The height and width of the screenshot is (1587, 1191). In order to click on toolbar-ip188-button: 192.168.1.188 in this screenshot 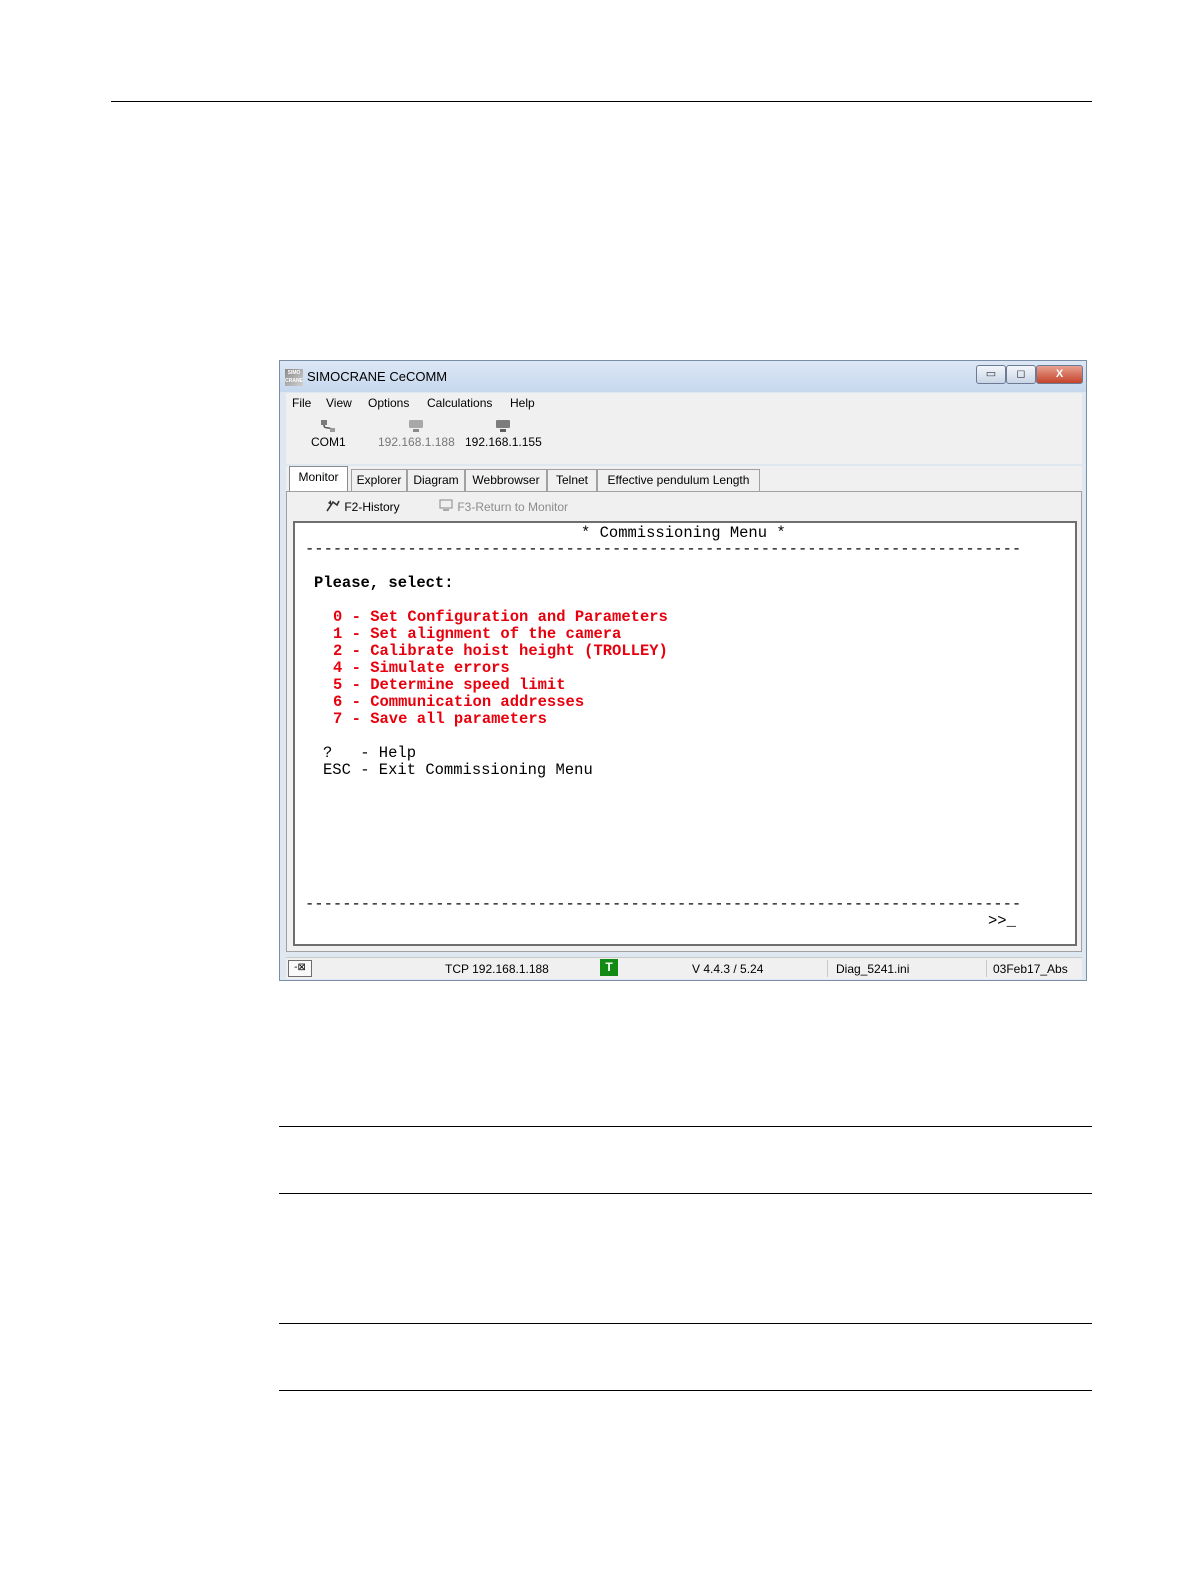, I will do `click(416, 434)`.